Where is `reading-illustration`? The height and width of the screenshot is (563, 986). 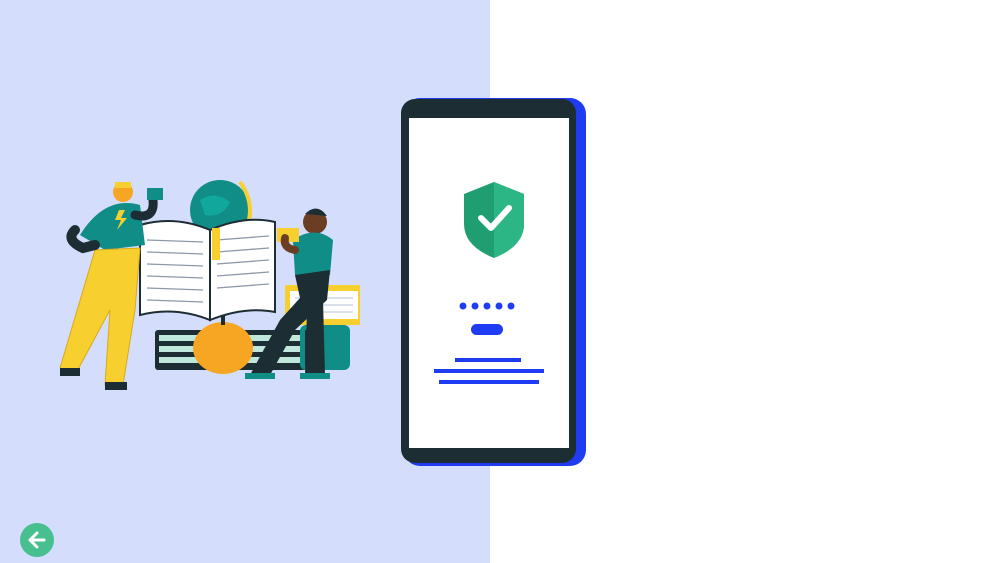
reading-illustration is located at coordinates (209, 285).